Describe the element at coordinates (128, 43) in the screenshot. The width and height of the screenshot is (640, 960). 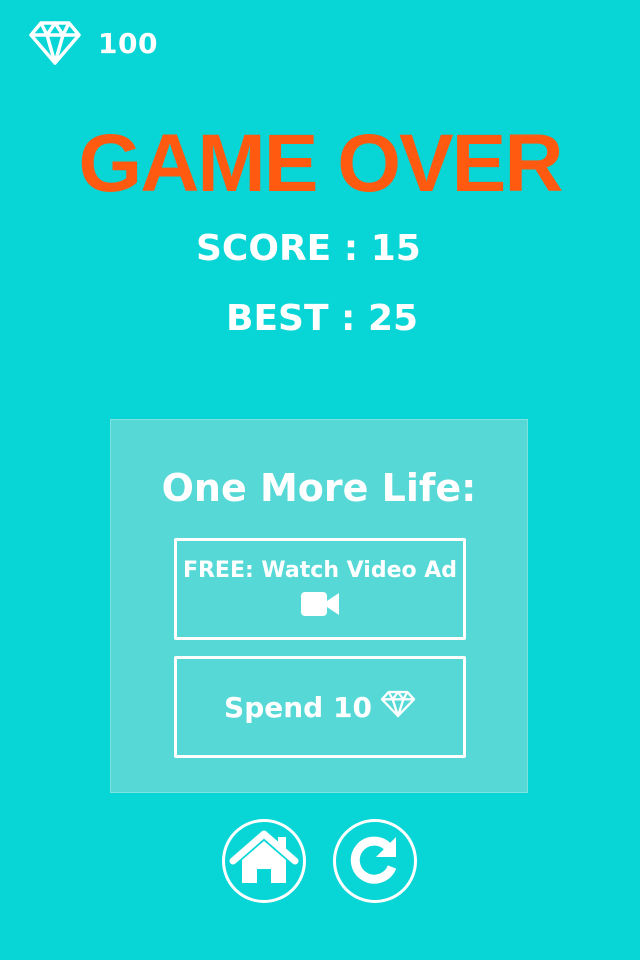
I see `gem-count: 100` at that location.